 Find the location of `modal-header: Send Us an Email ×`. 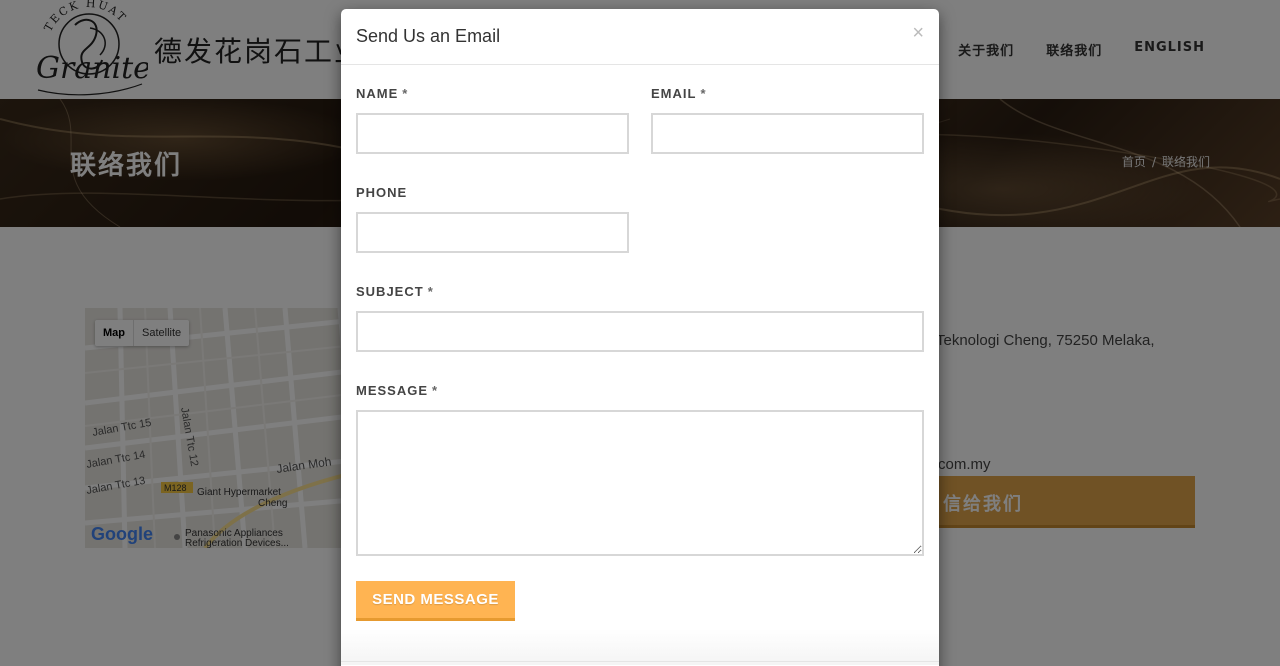

modal-header: Send Us an Email × is located at coordinates (640, 37).